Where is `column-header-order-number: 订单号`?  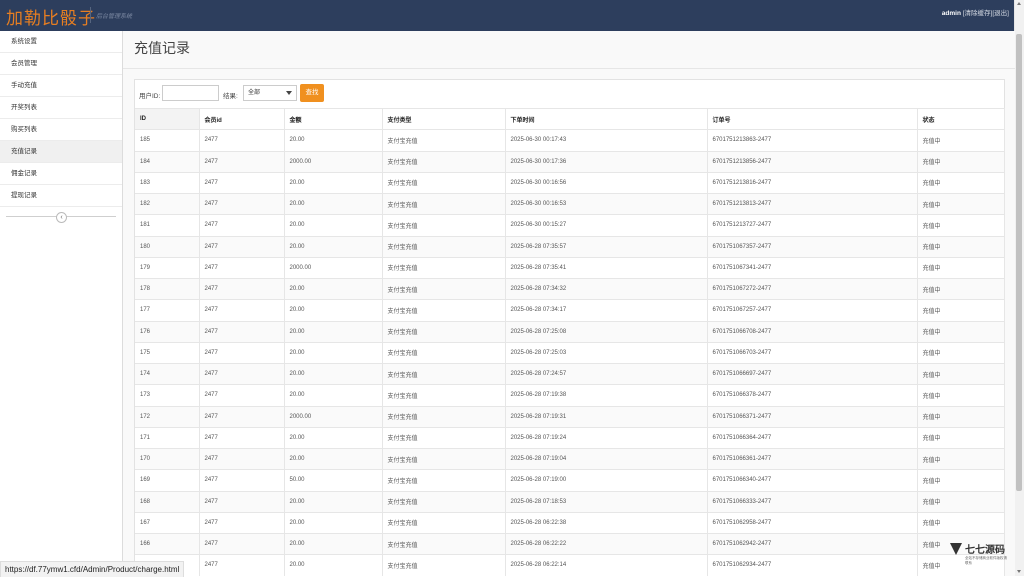
column-header-order-number: 订单号 is located at coordinates (812, 118).